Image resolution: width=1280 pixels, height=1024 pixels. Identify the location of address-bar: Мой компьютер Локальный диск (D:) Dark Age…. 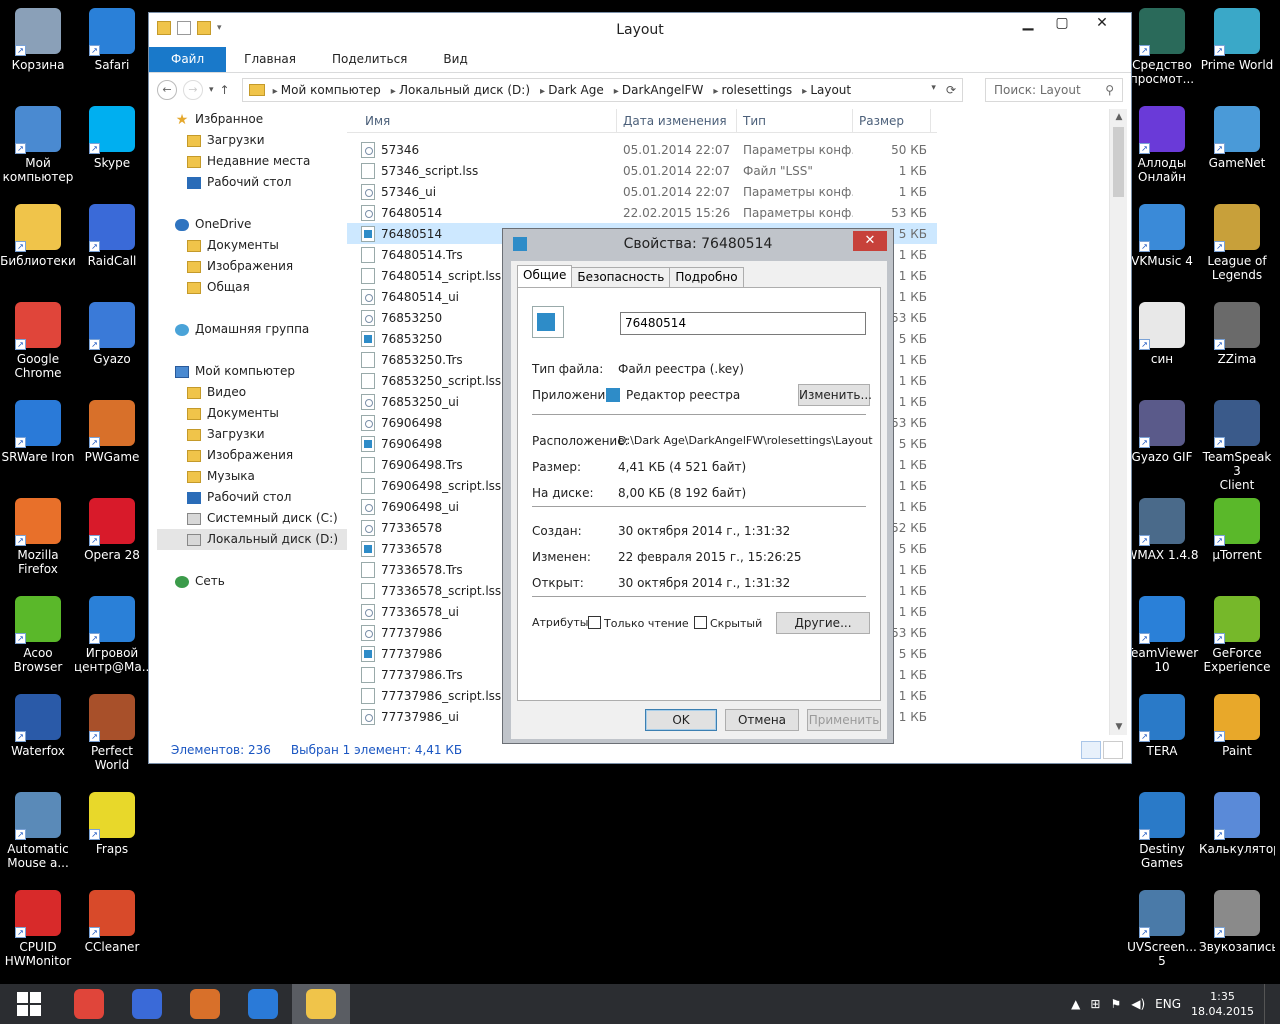
(602, 90).